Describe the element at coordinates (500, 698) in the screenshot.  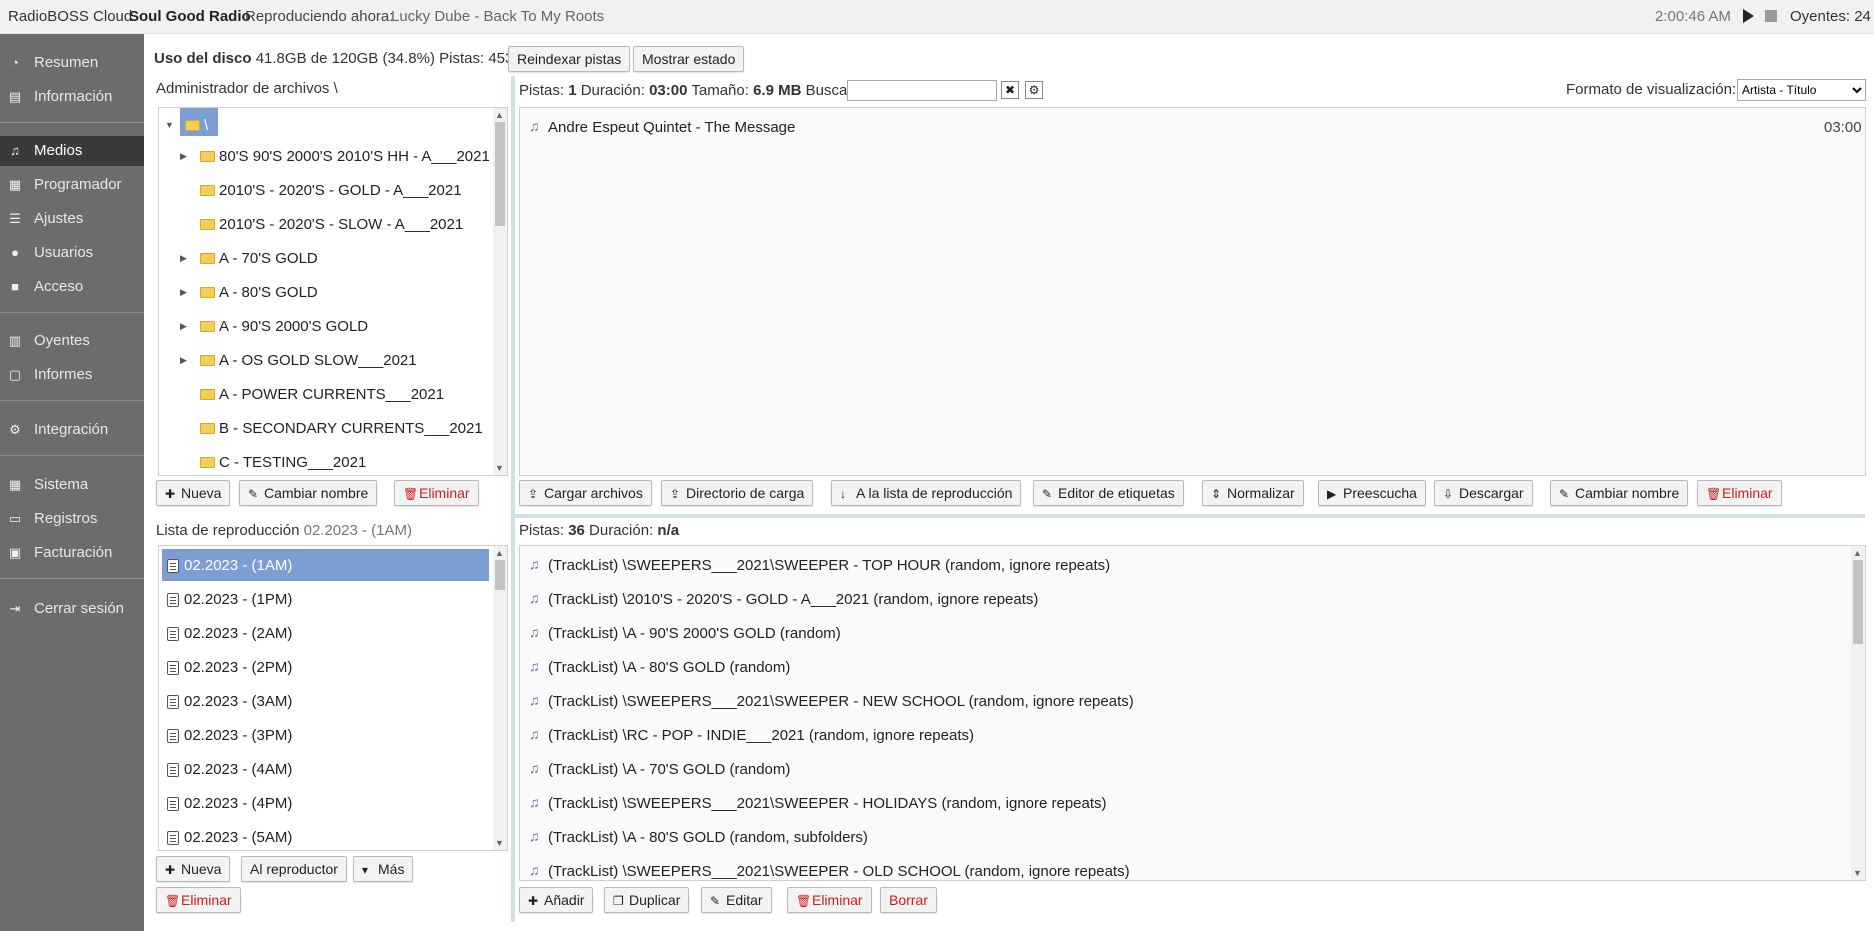
I see `playlist-scrollbar: ▲ ▼` at that location.